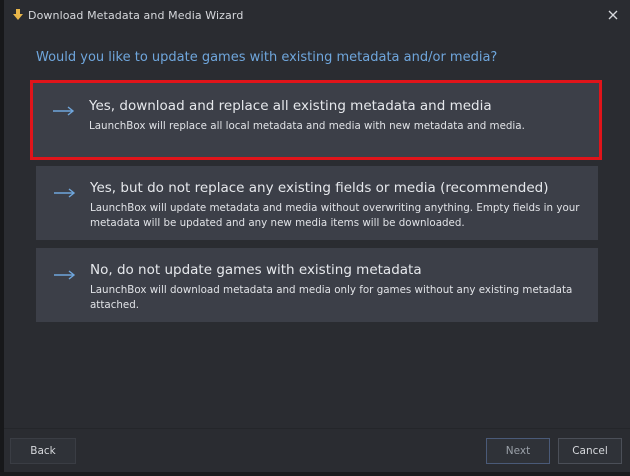  I want to click on next-button: Next, so click(518, 451).